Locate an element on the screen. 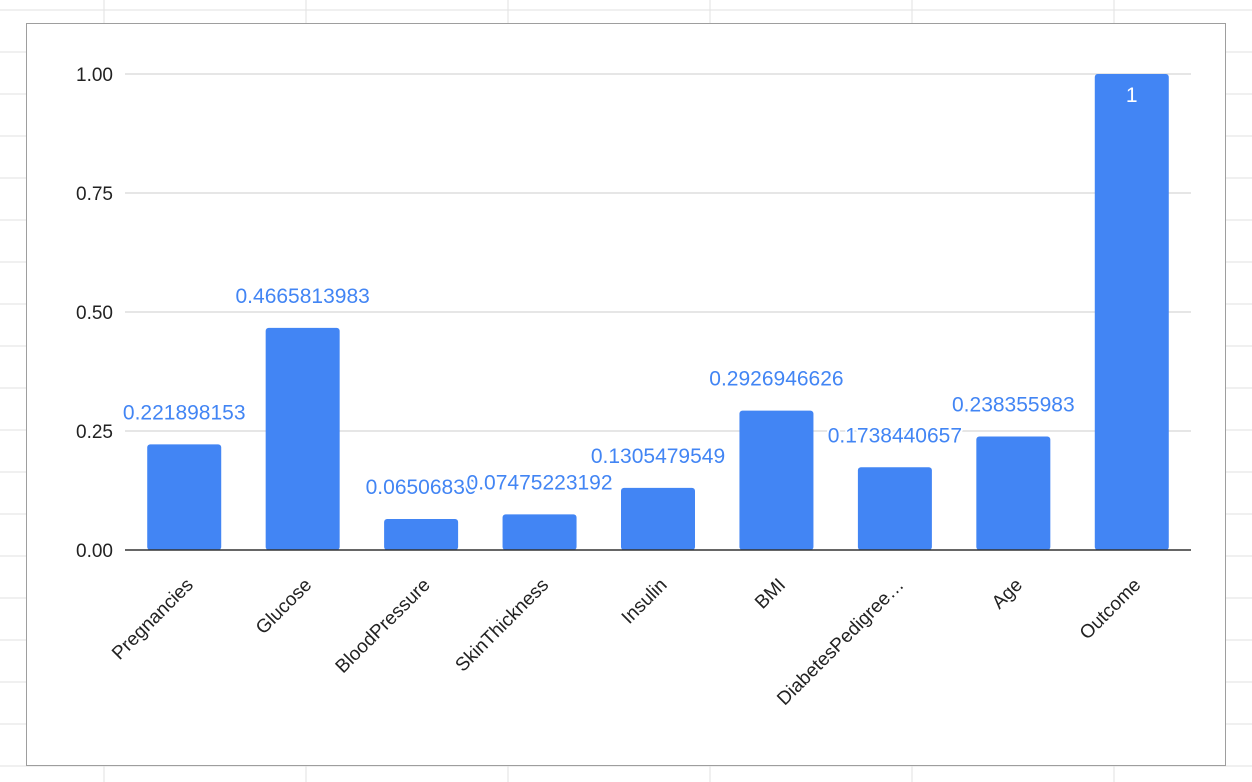  data-label: 0.06506830 is located at coordinates (421, 487).